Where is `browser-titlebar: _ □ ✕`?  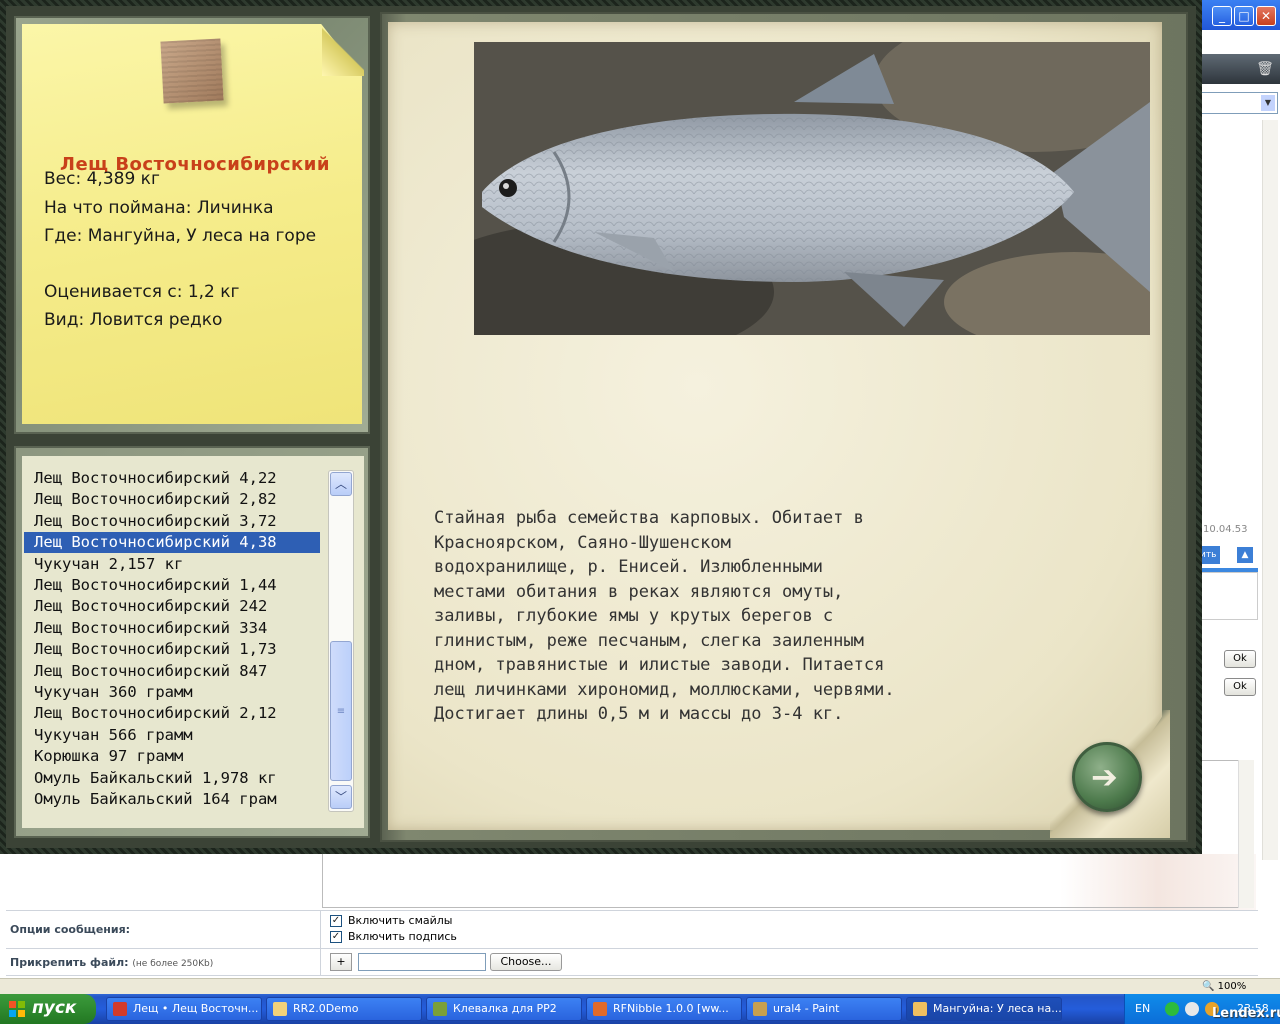
browser-titlebar: _ □ ✕ is located at coordinates (1240, 15).